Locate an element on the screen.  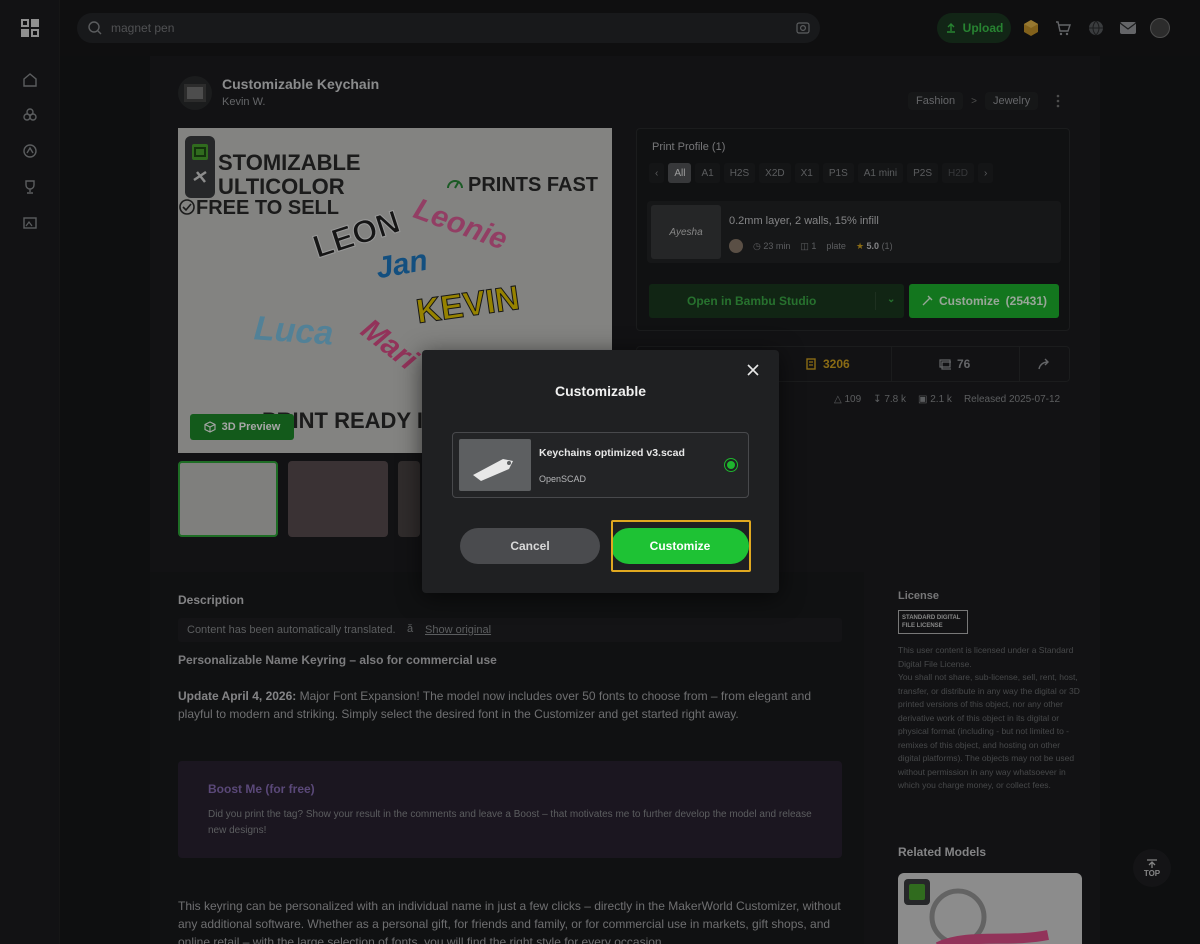
file-name: Keychains optimized v3.scad is located at coordinates (612, 453).